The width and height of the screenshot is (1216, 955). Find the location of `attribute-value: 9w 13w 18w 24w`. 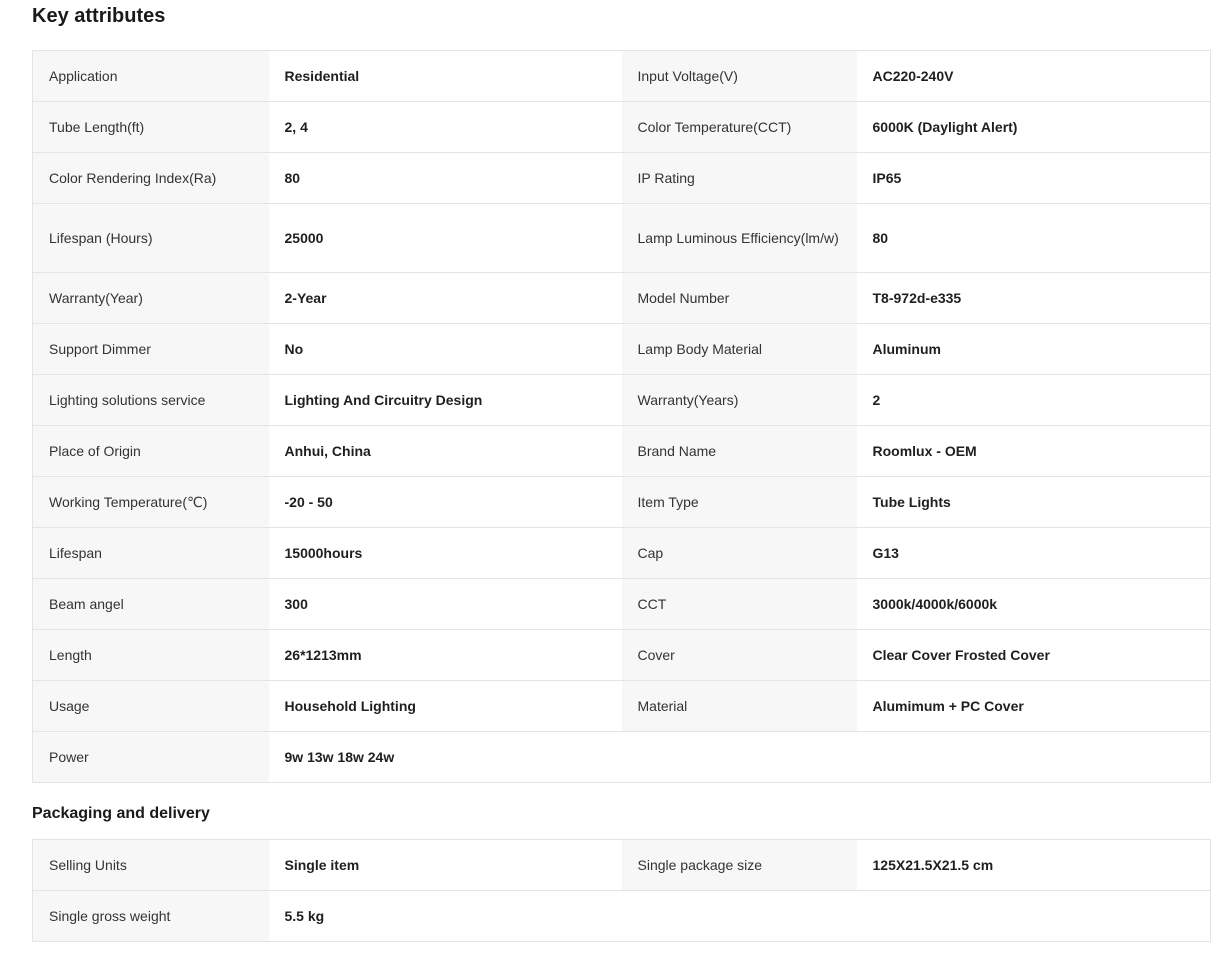

attribute-value: 9w 13w 18w 24w is located at coordinates (445, 757).